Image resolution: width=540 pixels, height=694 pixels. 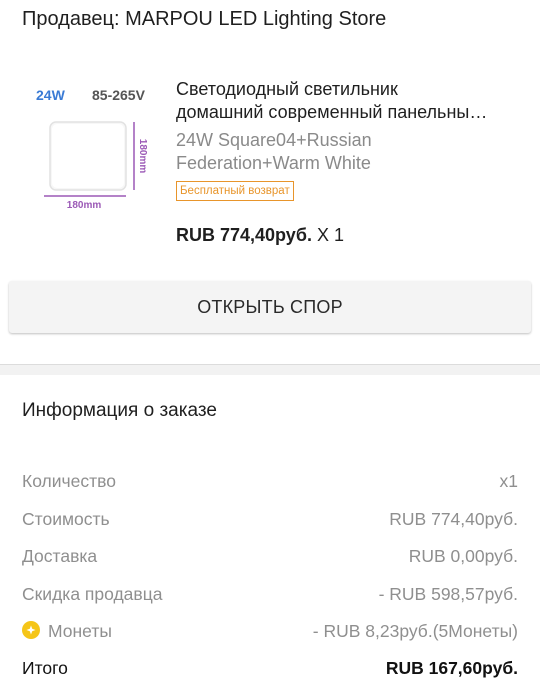 I want to click on coin-icon, so click(x=31, y=630).